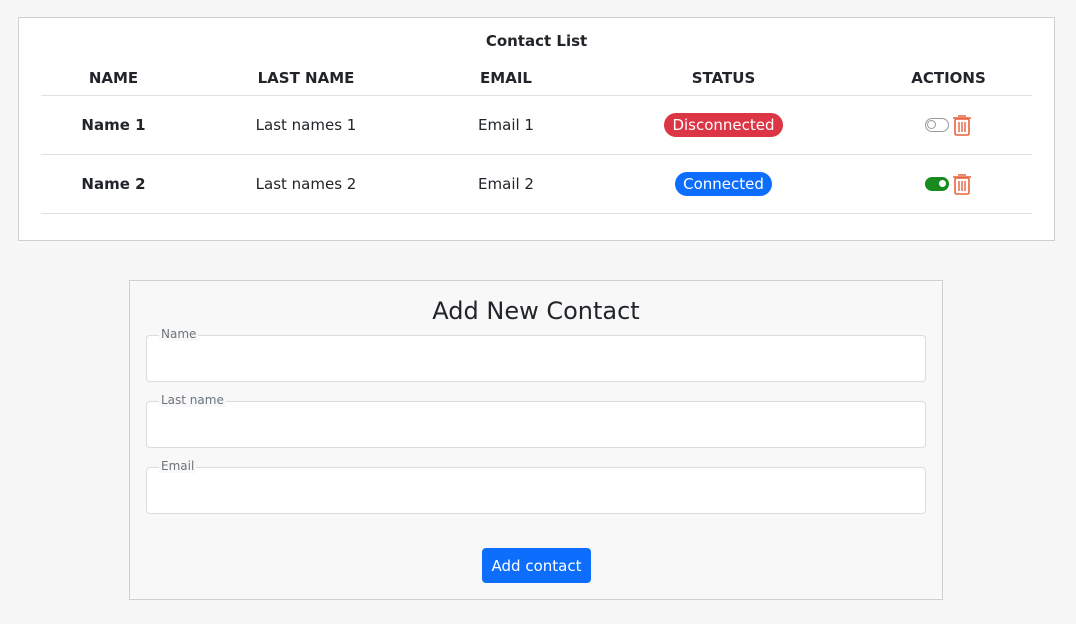  I want to click on email-field: Email, so click(536, 486).